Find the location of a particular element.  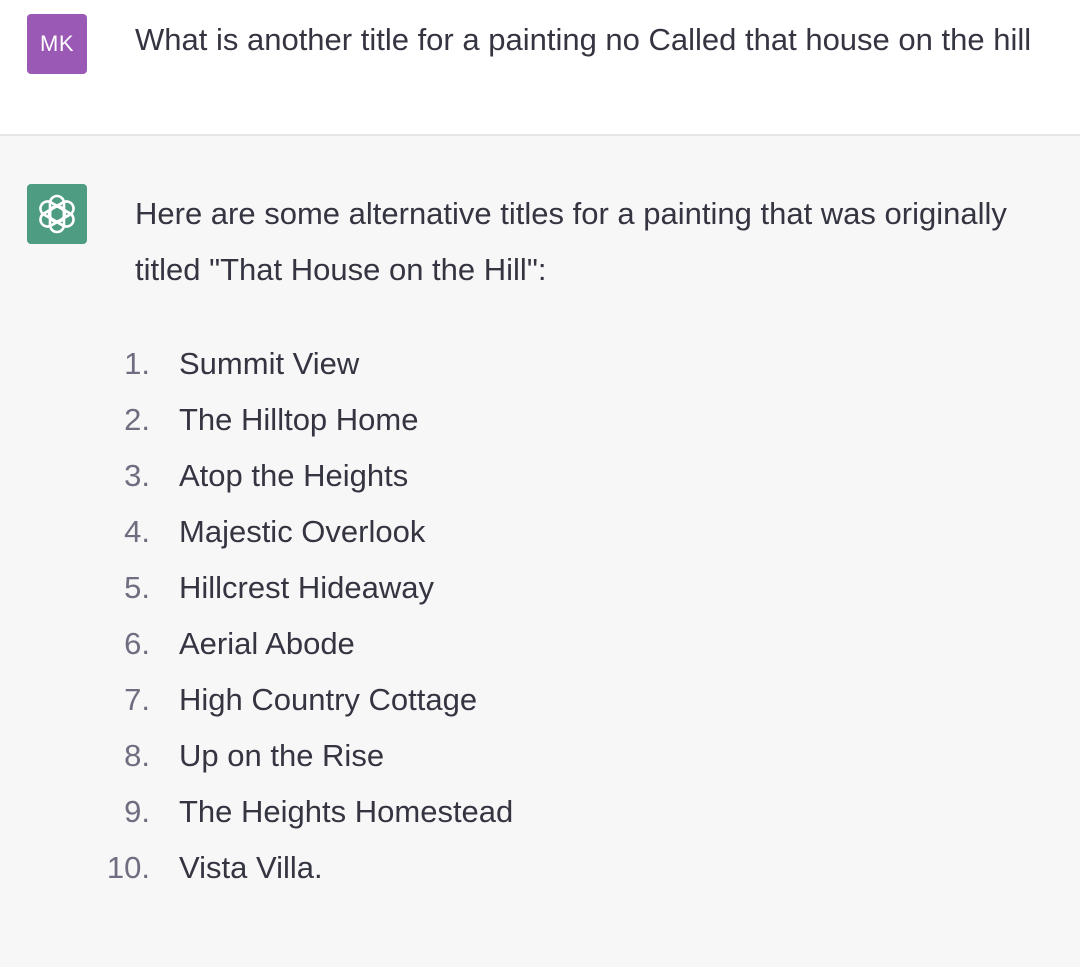

list-item-text: Up on the Rise is located at coordinates (282, 755).